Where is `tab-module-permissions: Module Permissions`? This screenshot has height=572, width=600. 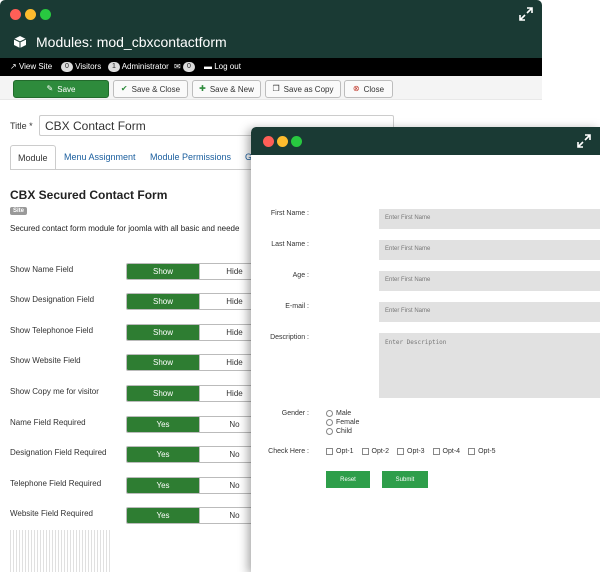 tab-module-permissions: Module Permissions is located at coordinates (190, 157).